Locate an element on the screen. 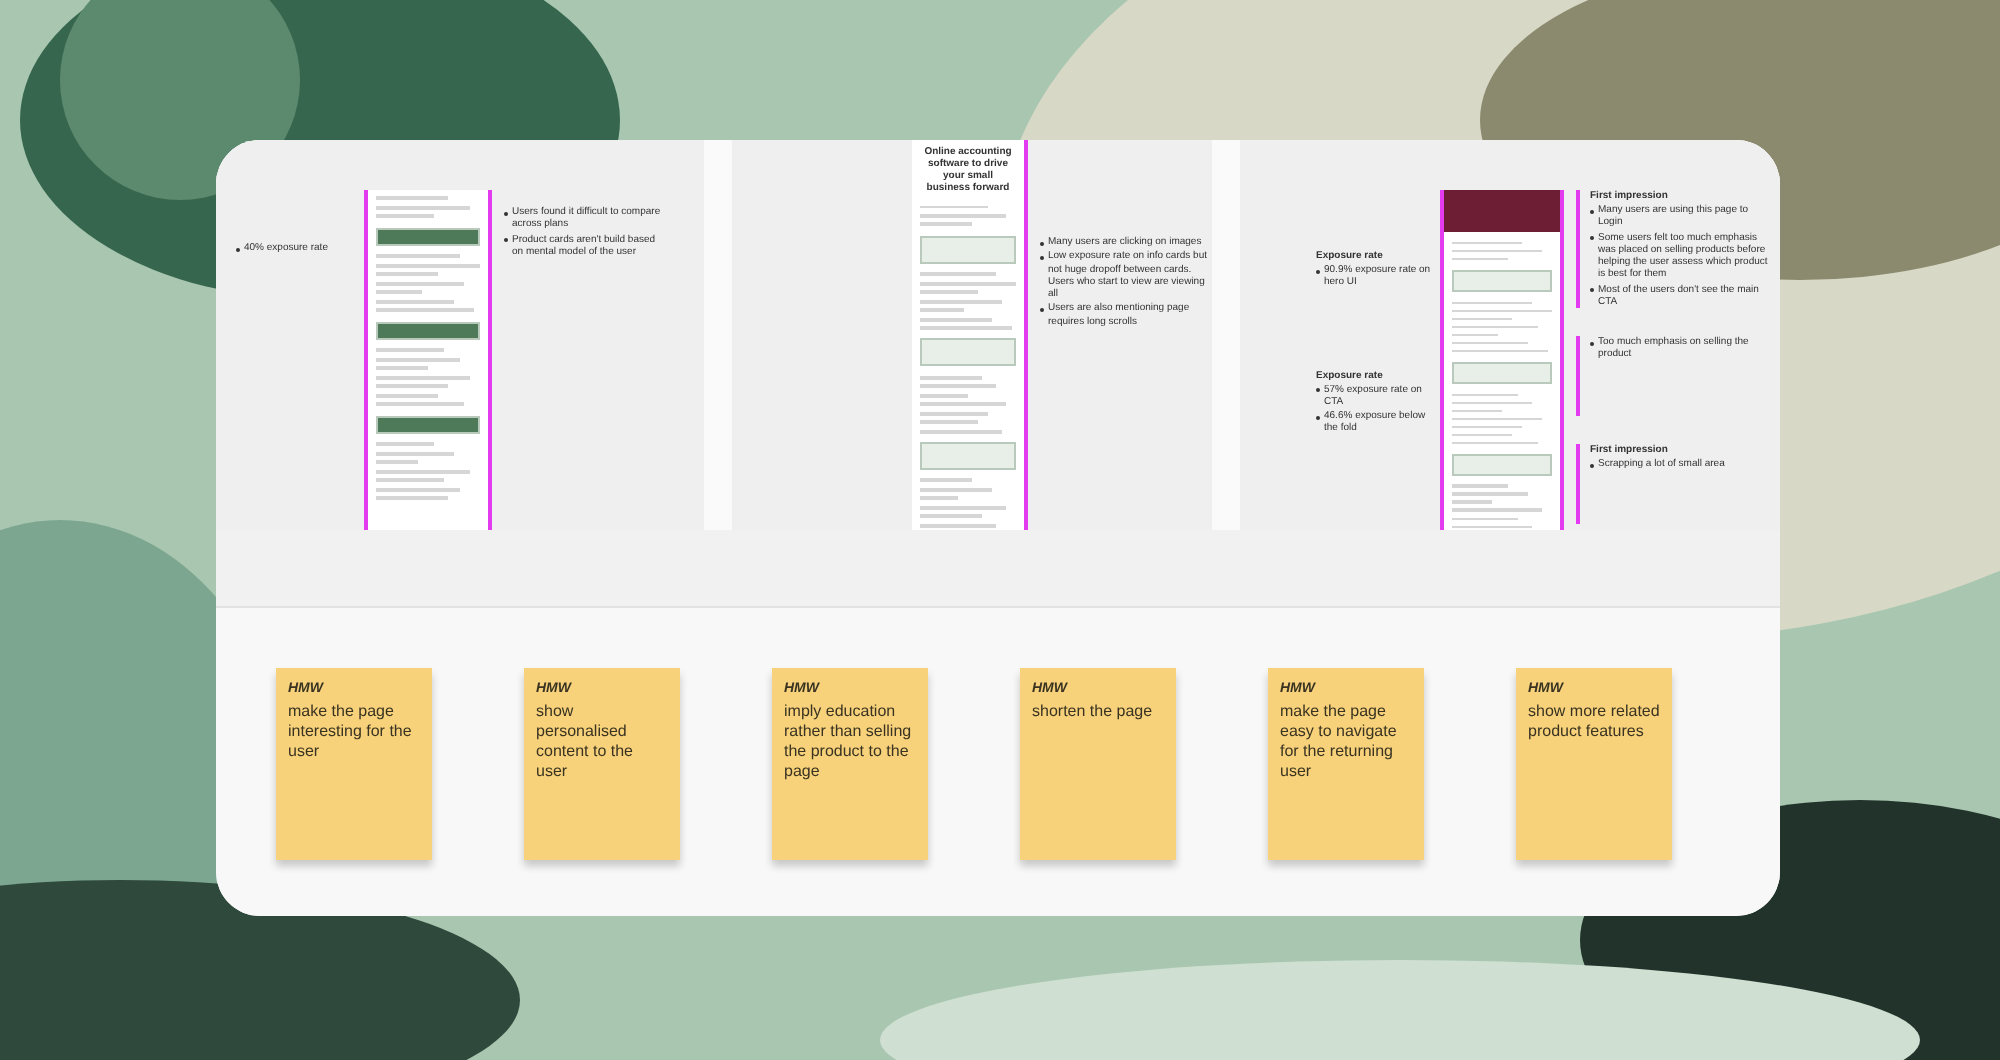 The image size is (2000, 1060). sticky-text: make the page interesting for the user is located at coordinates (351, 732).